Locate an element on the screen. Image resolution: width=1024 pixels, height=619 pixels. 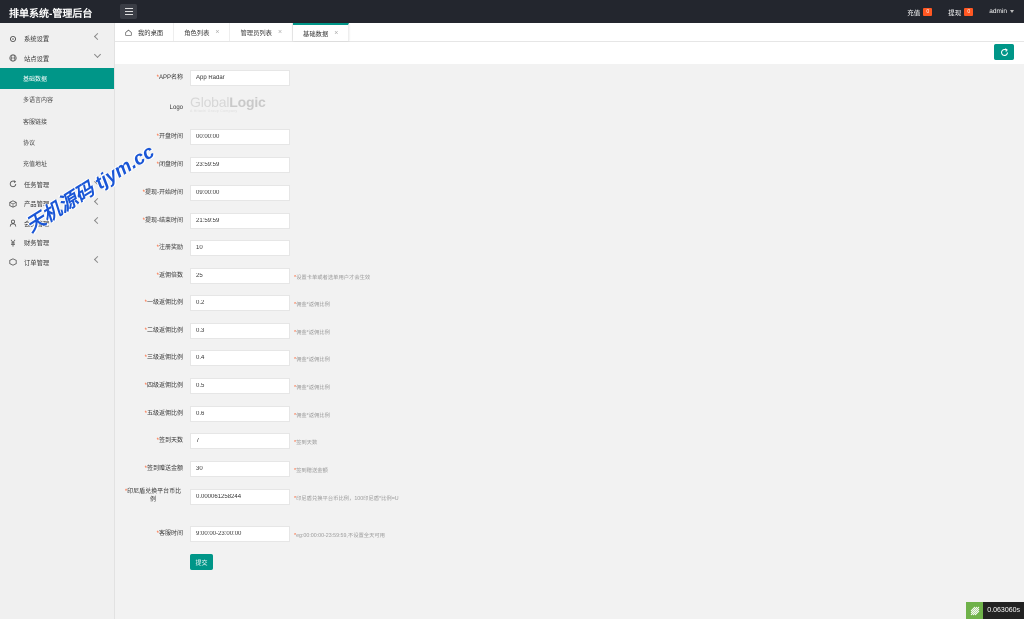
form-row-open-time: *开盘时间 is located at coordinates (569, 137).